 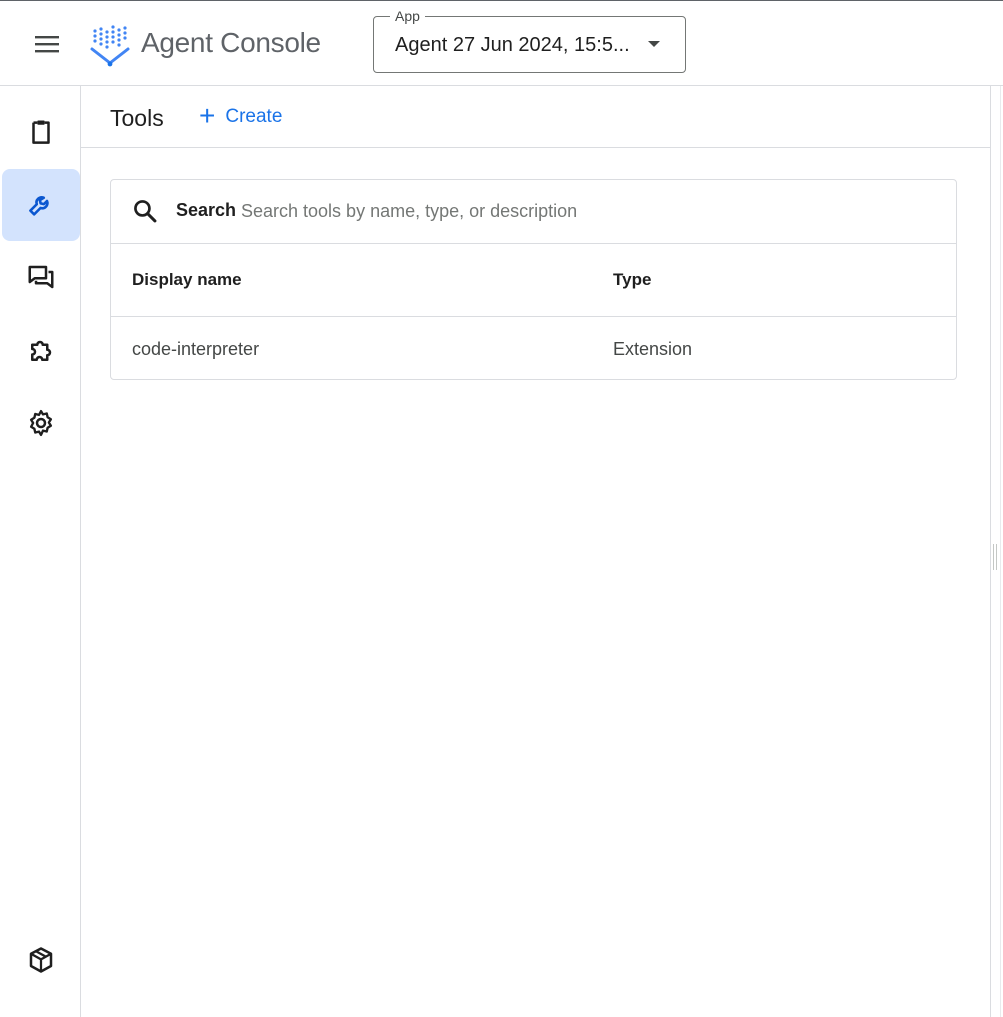 I want to click on cell-type: Extension, so click(x=653, y=349).